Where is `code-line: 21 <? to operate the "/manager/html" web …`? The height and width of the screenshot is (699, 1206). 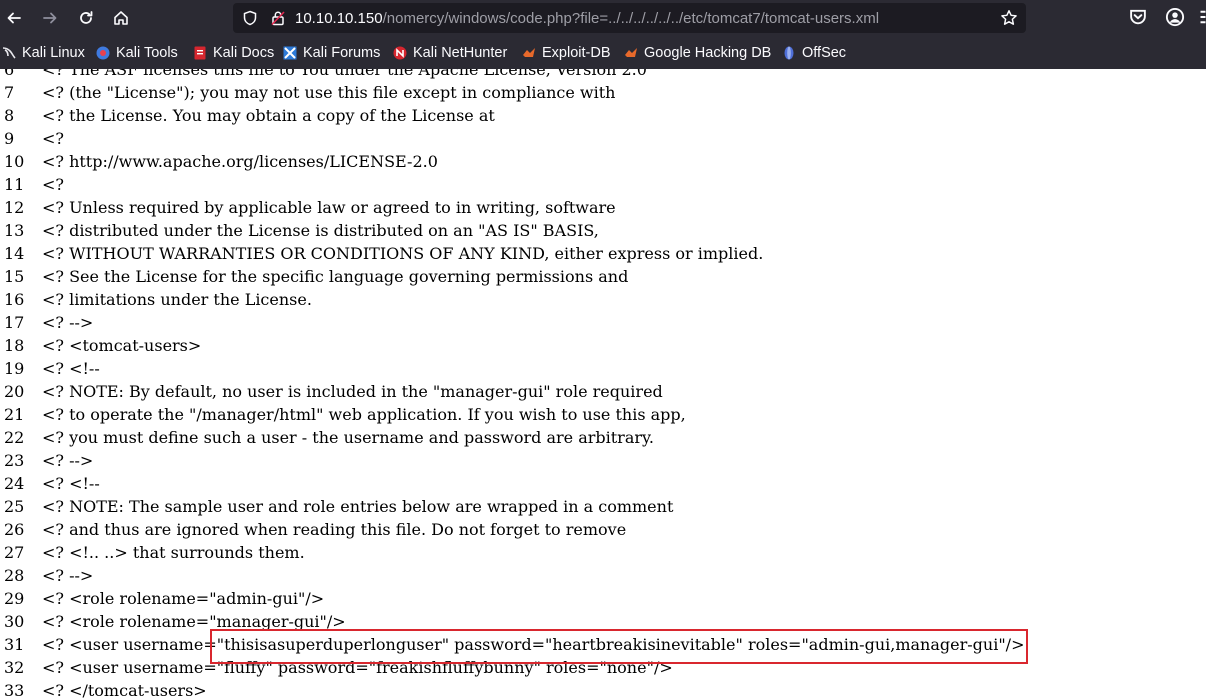 code-line: 21 <? to operate the "/manager/html" web … is located at coordinates (603, 416).